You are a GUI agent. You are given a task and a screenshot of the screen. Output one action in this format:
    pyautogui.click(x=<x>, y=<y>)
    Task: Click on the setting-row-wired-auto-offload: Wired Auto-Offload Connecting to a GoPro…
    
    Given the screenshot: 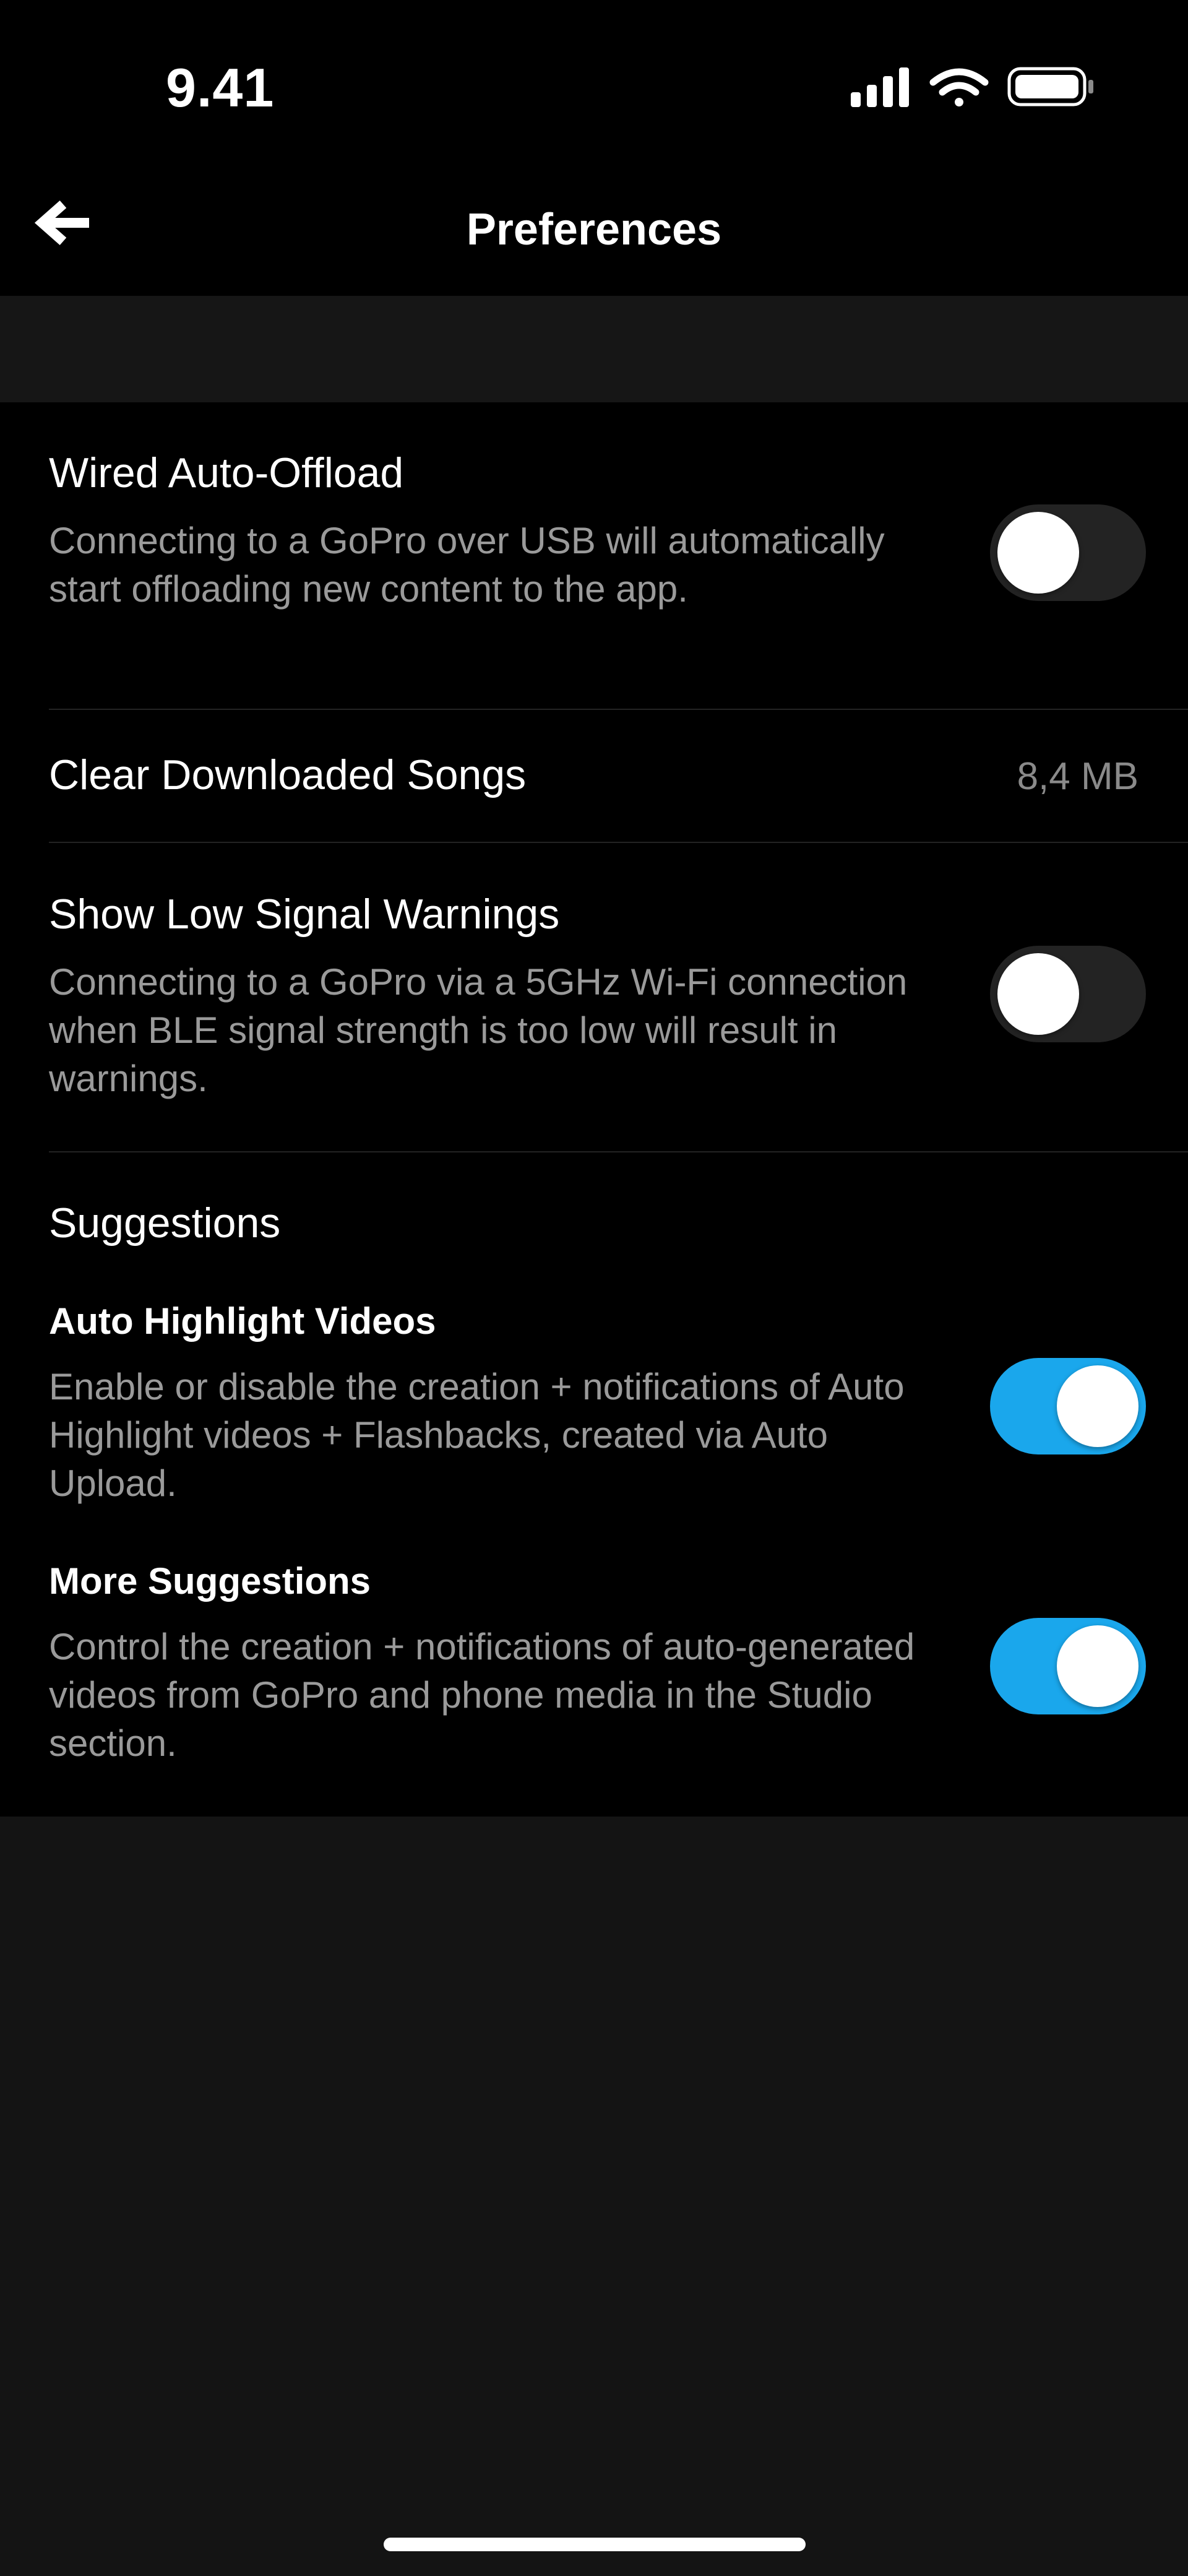 What is the action you would take?
    pyautogui.click(x=594, y=555)
    